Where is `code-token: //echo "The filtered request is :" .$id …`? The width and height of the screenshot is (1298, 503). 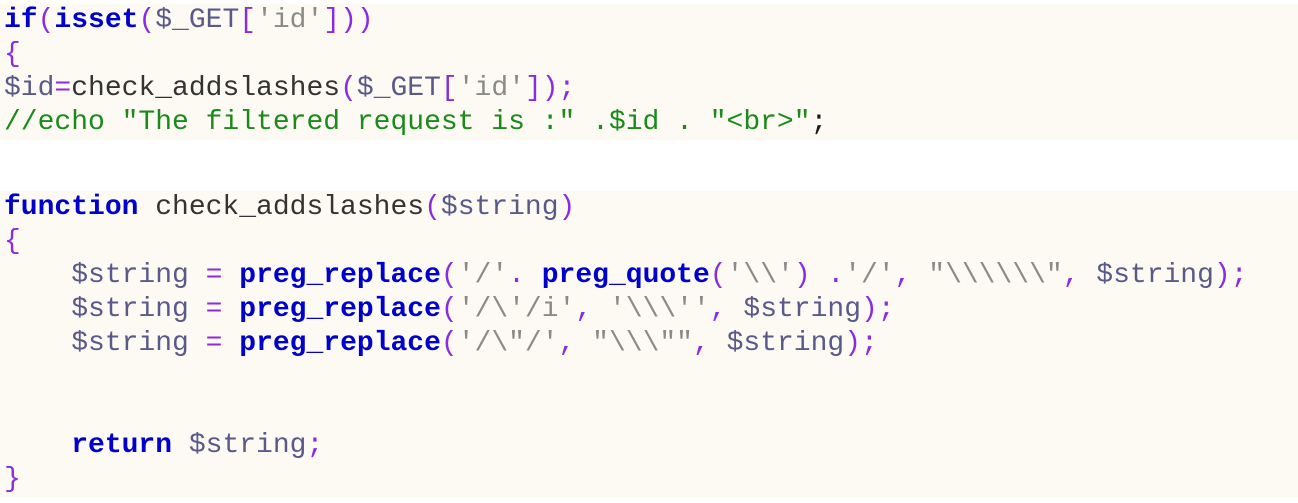 code-token: //echo "The filtered request is :" .$id … is located at coordinates (407, 122).